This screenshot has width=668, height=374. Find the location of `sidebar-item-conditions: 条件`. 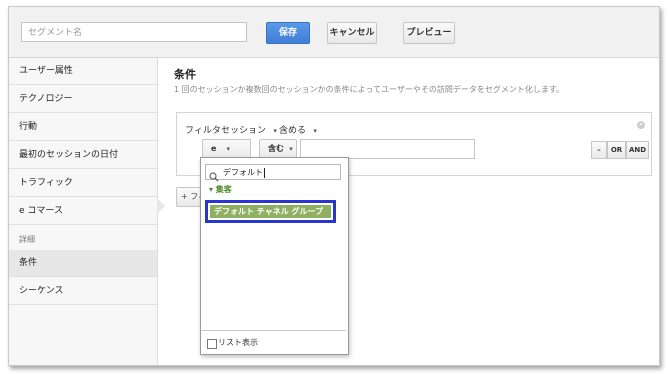

sidebar-item-conditions: 条件 is located at coordinates (83, 263).